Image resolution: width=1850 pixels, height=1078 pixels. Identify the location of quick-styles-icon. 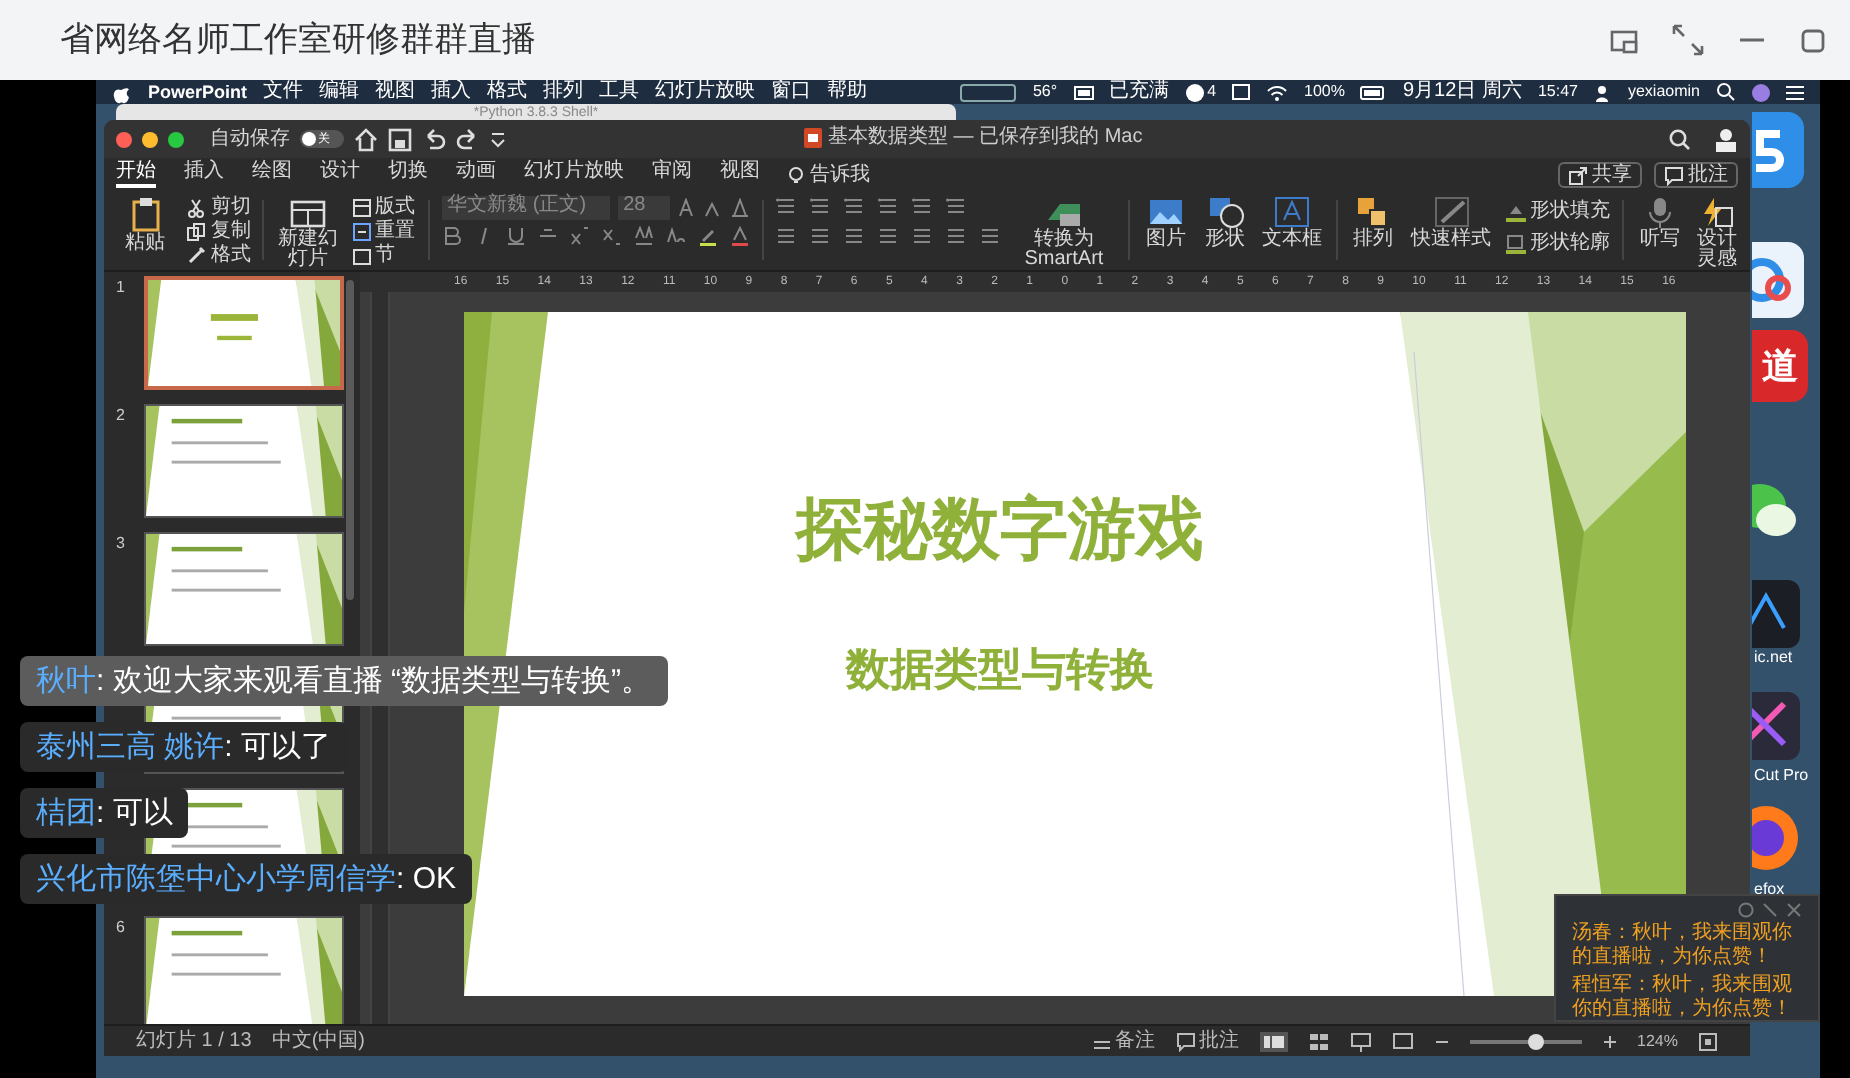
(1451, 212).